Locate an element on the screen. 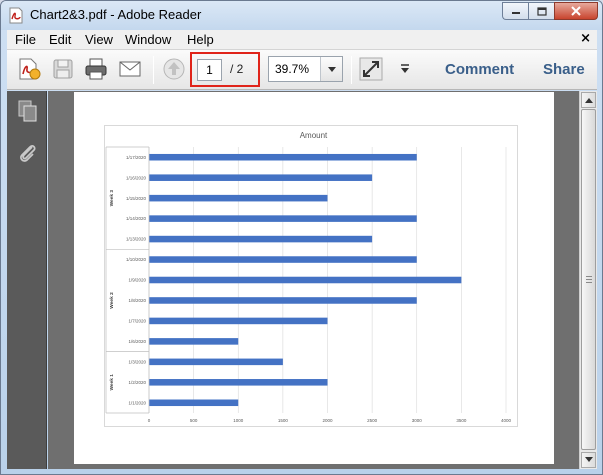 This screenshot has height=475, width=603. vertical-scrollbar is located at coordinates (588, 280).